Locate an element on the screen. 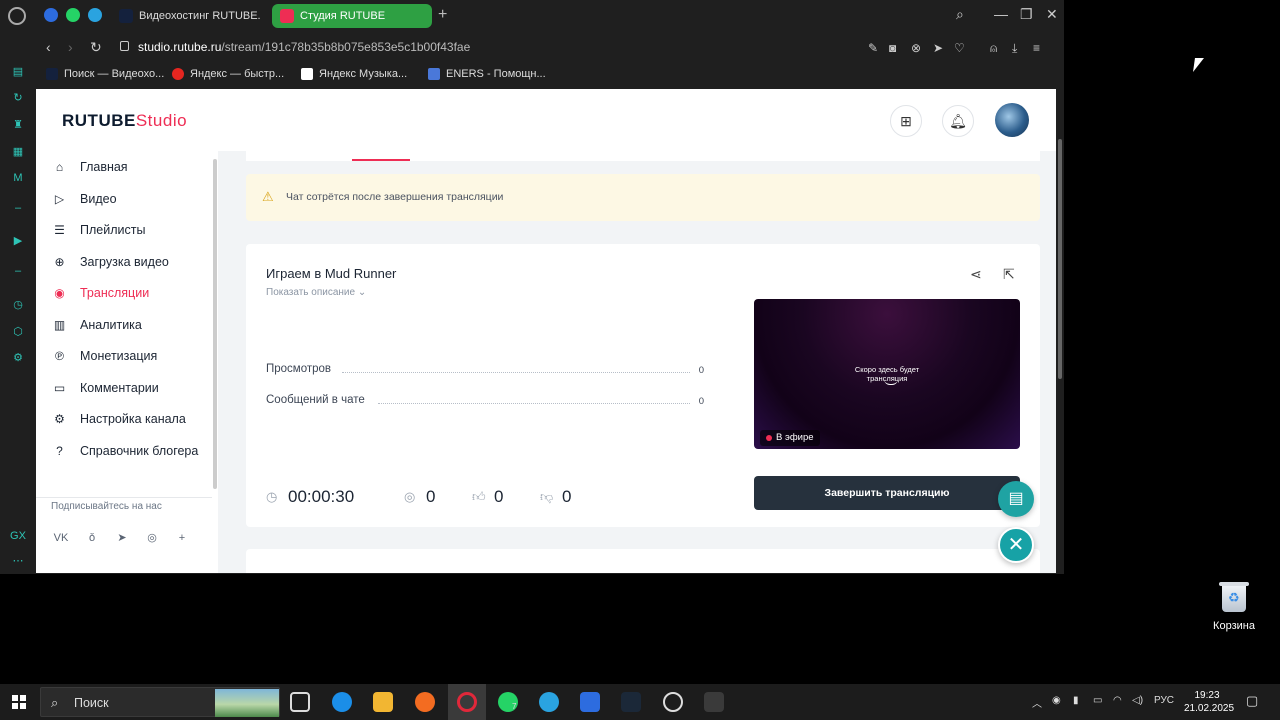 This screenshot has height=720, width=1280. sidebar-player-icon: ▶ is located at coordinates (18, 241).